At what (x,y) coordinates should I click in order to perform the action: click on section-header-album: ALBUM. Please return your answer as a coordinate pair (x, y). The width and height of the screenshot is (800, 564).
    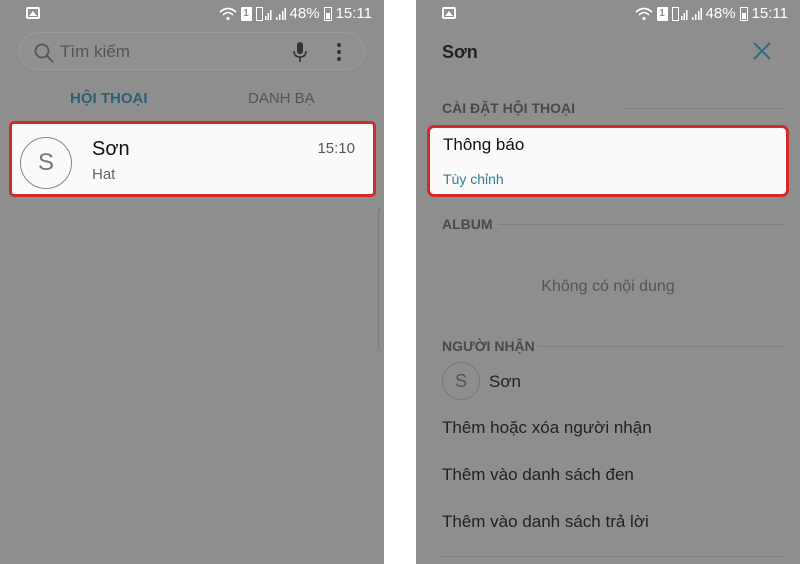
    Looking at the image, I should click on (467, 224).